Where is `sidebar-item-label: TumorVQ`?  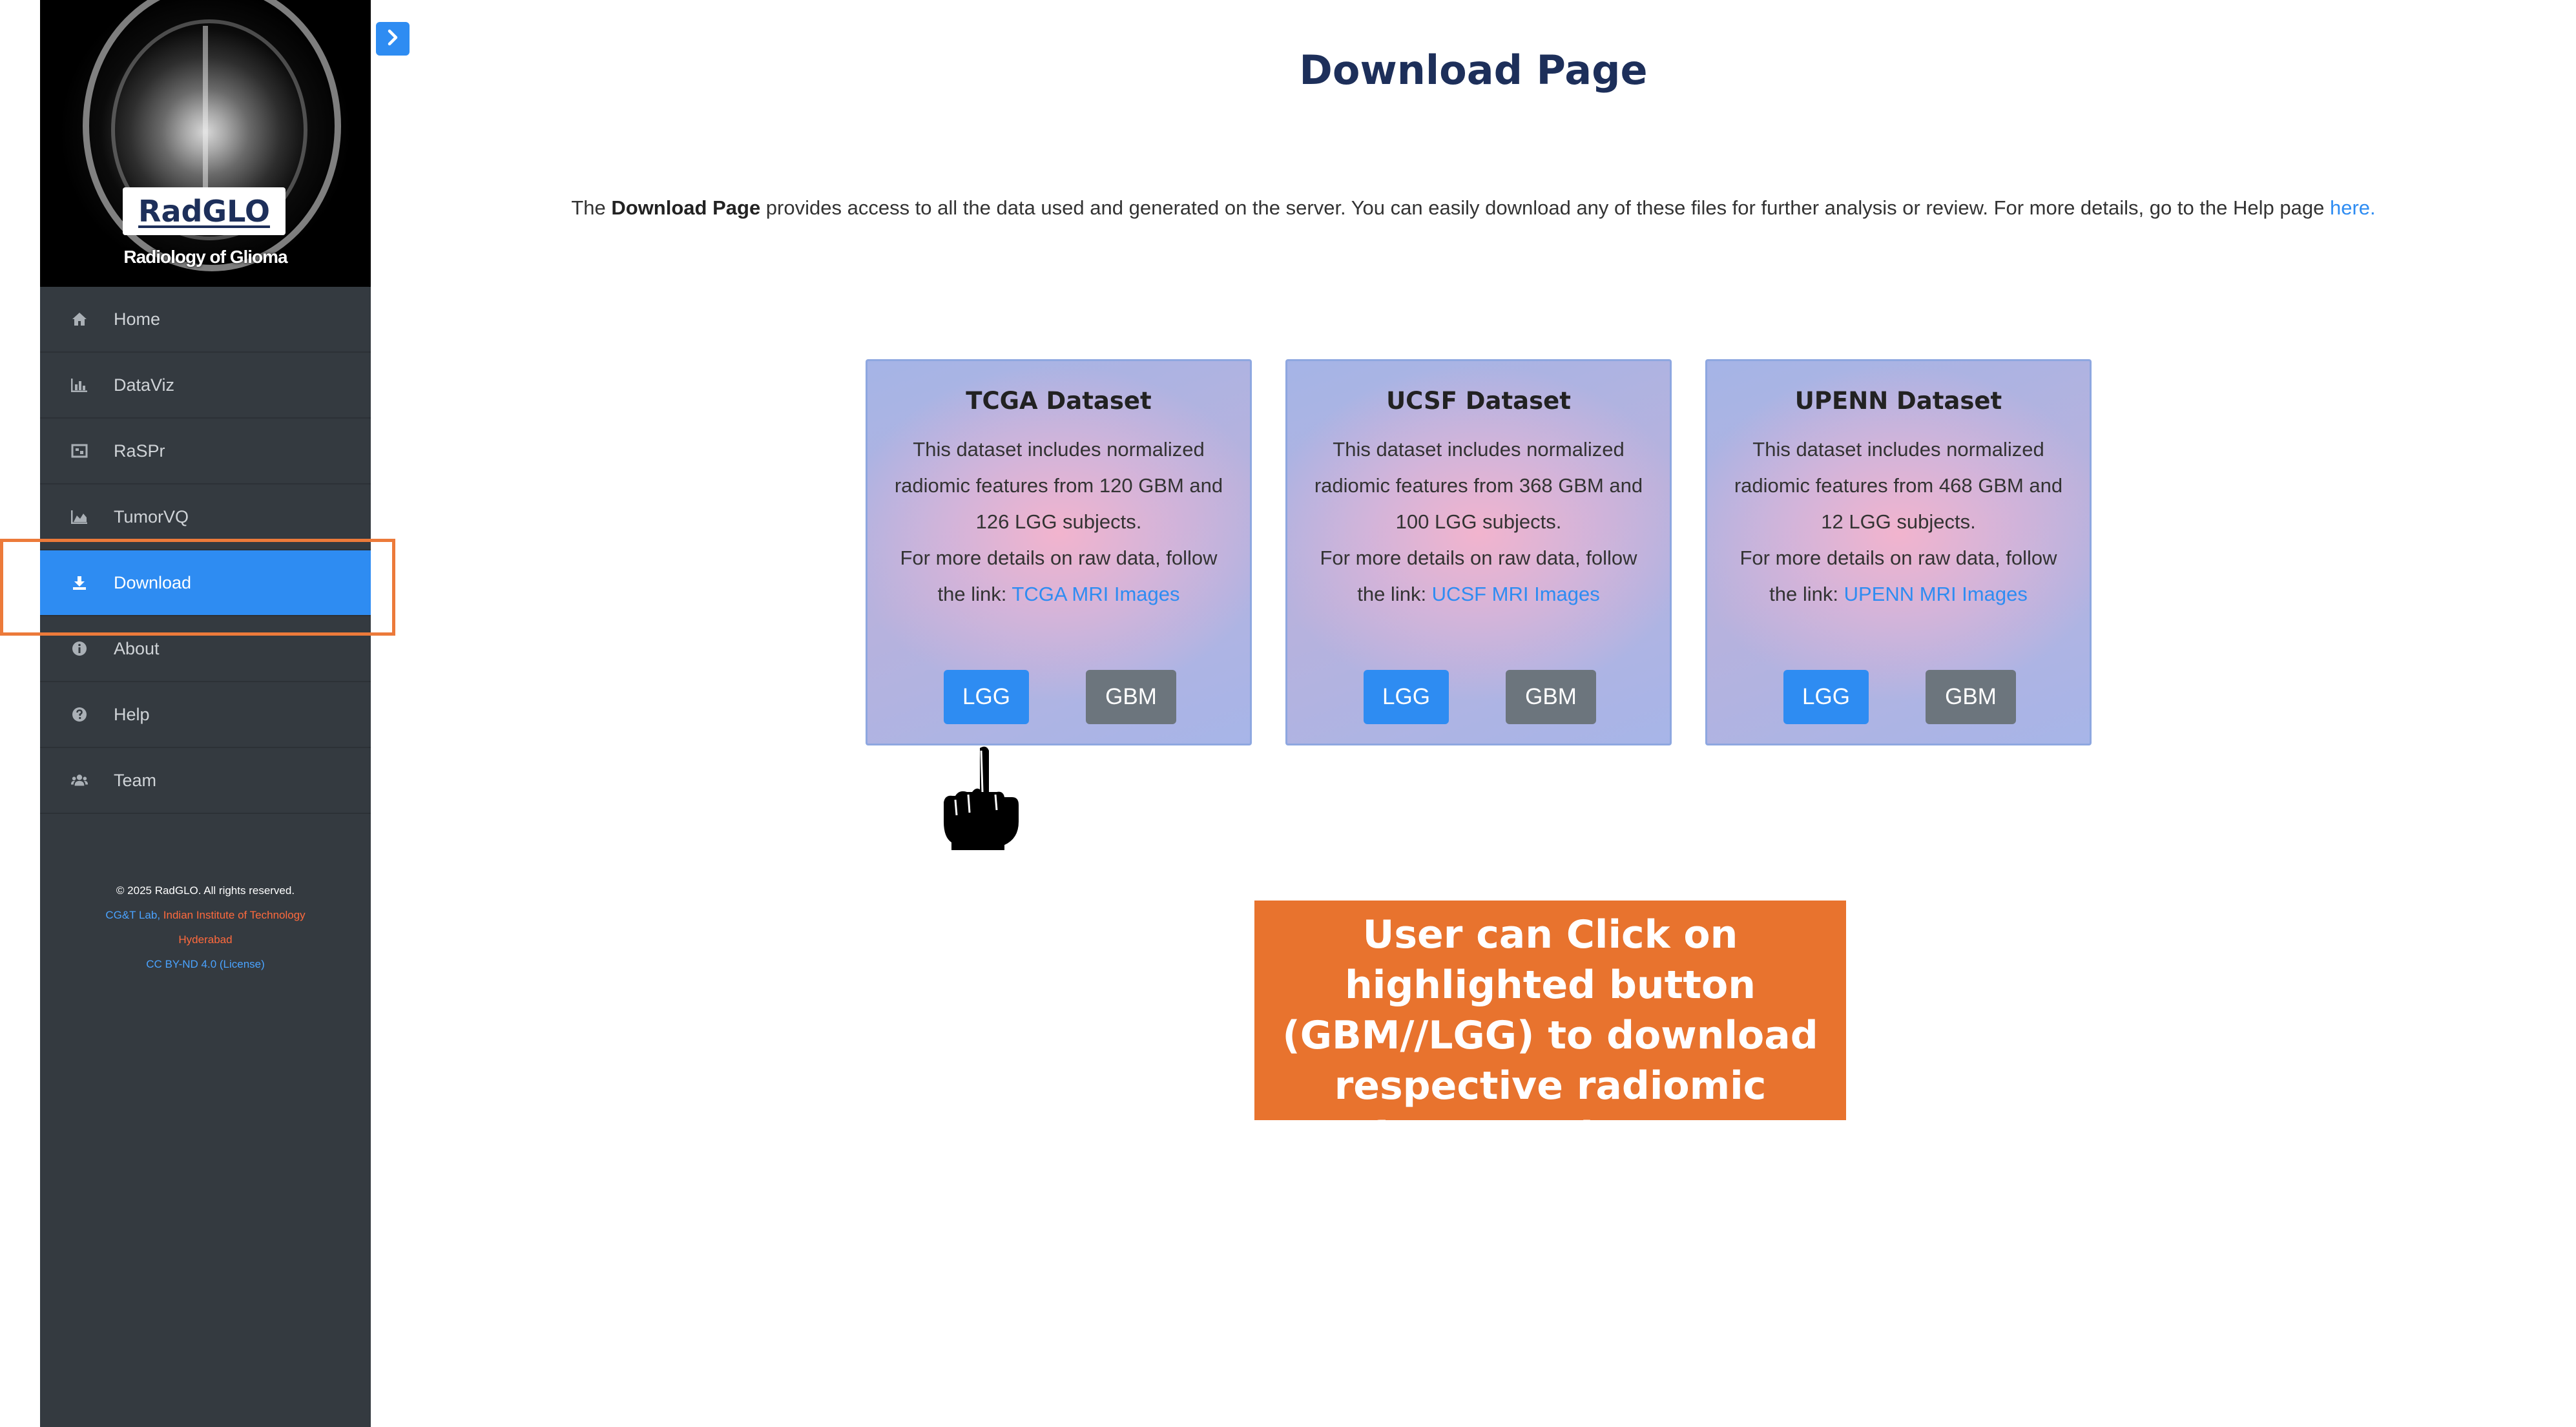
sidebar-item-label: TumorVQ is located at coordinates (151, 516).